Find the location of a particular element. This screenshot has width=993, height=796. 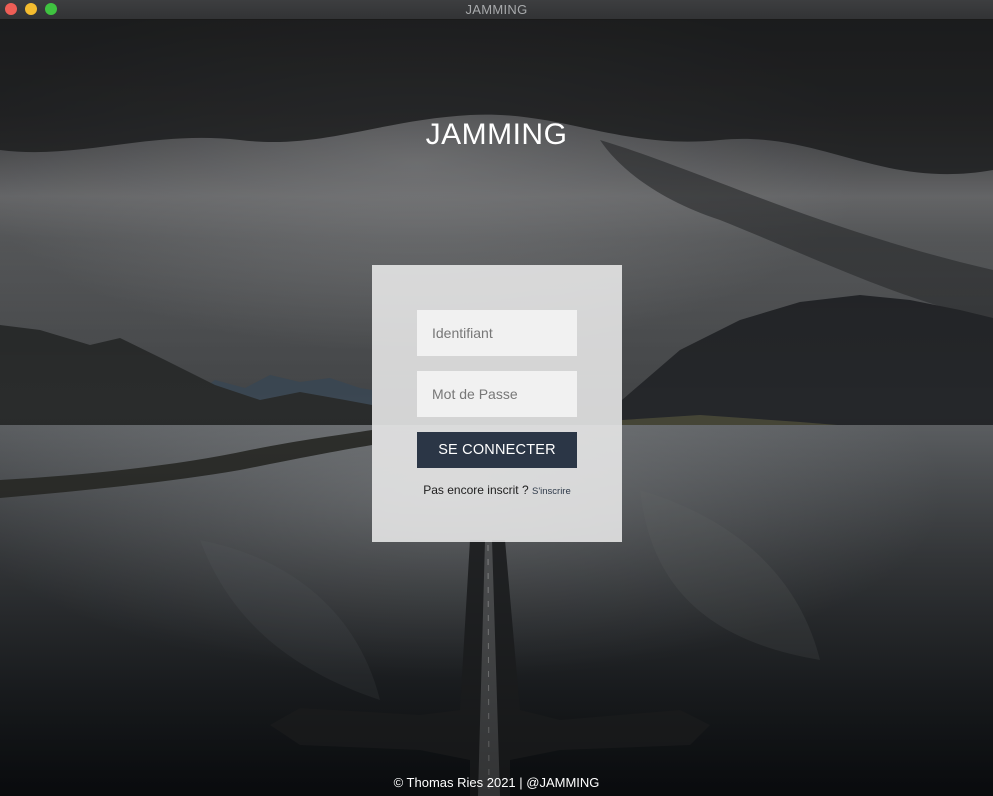

login-button: SE CONNECTER is located at coordinates (497, 450).